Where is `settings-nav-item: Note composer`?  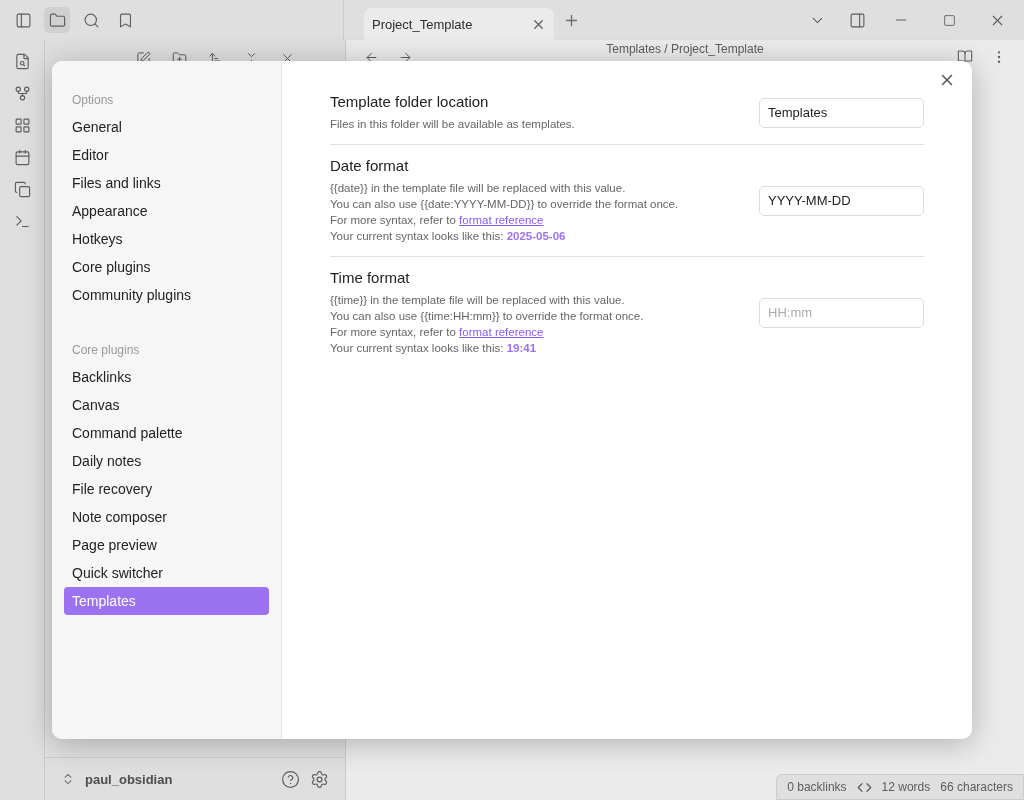
settings-nav-item: Note composer is located at coordinates (166, 517).